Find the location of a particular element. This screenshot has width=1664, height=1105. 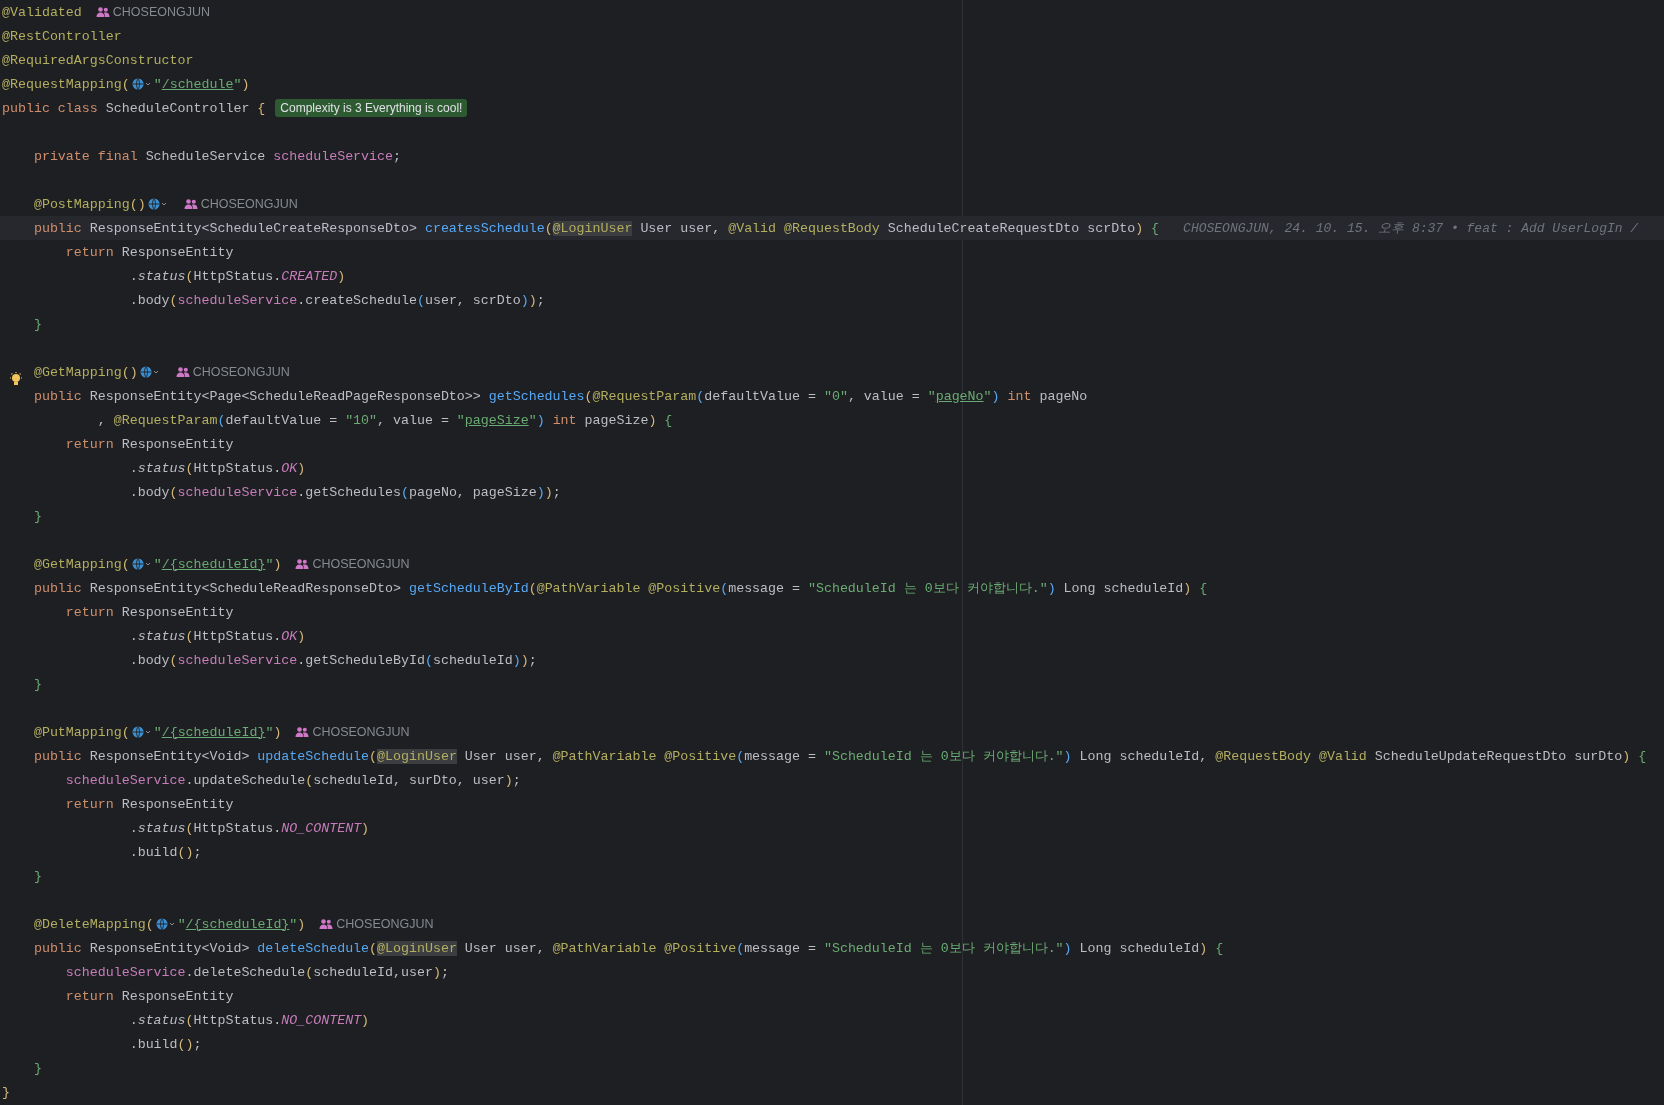

code-text: @GetMapping() is located at coordinates (85, 372).